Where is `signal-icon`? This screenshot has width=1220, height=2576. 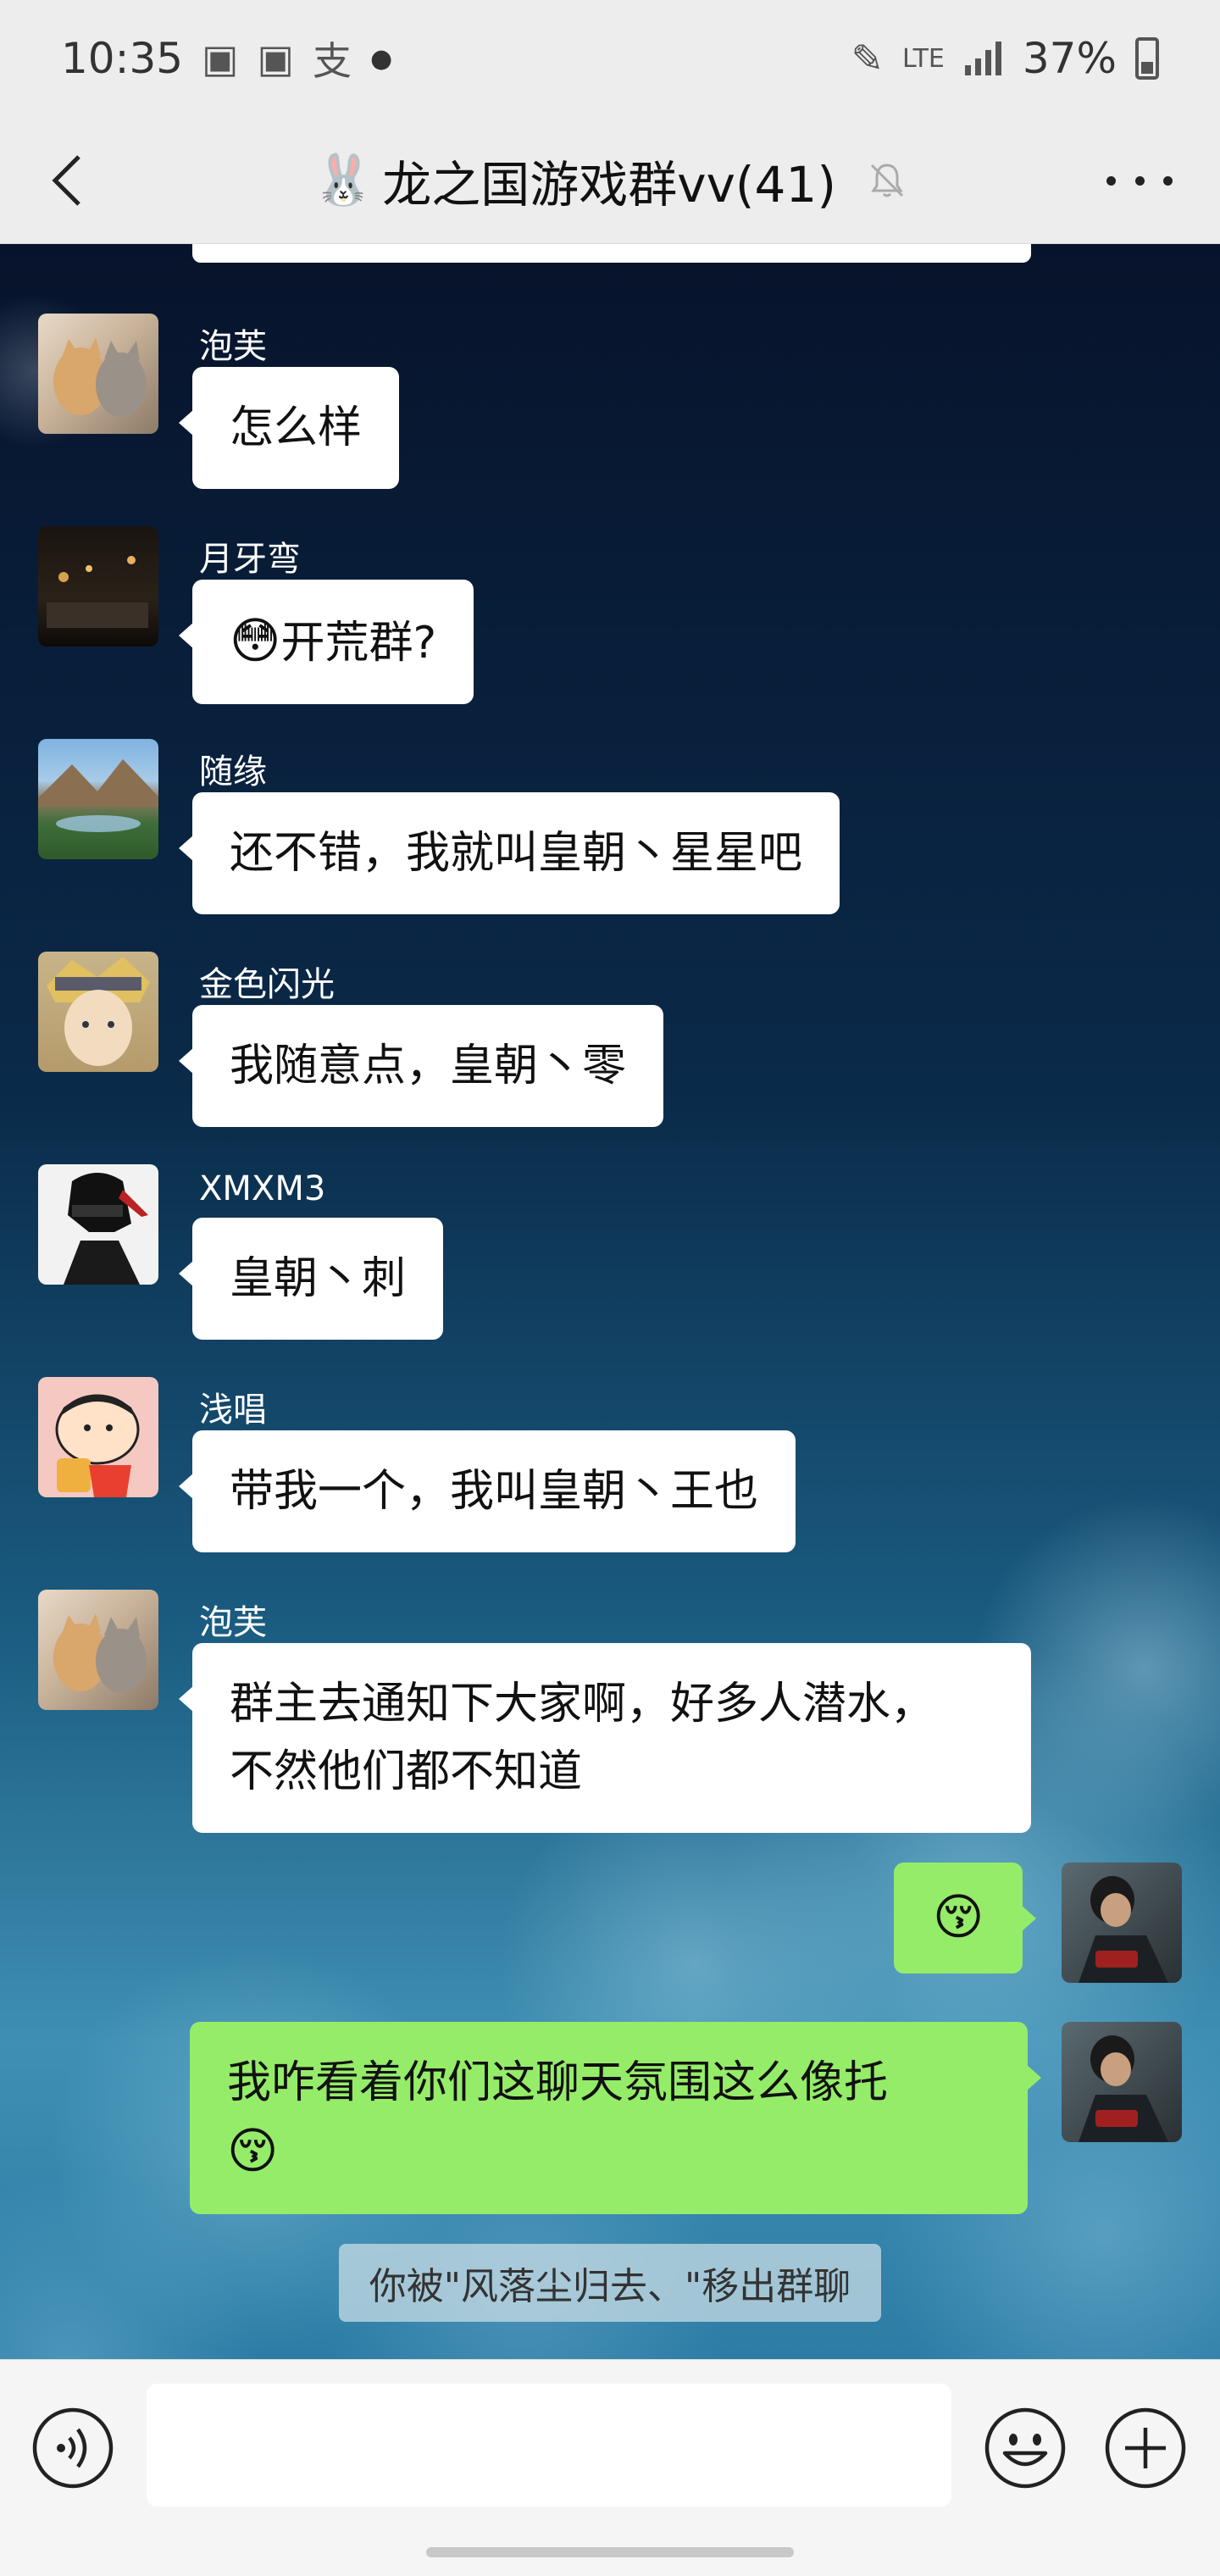 signal-icon is located at coordinates (982, 58).